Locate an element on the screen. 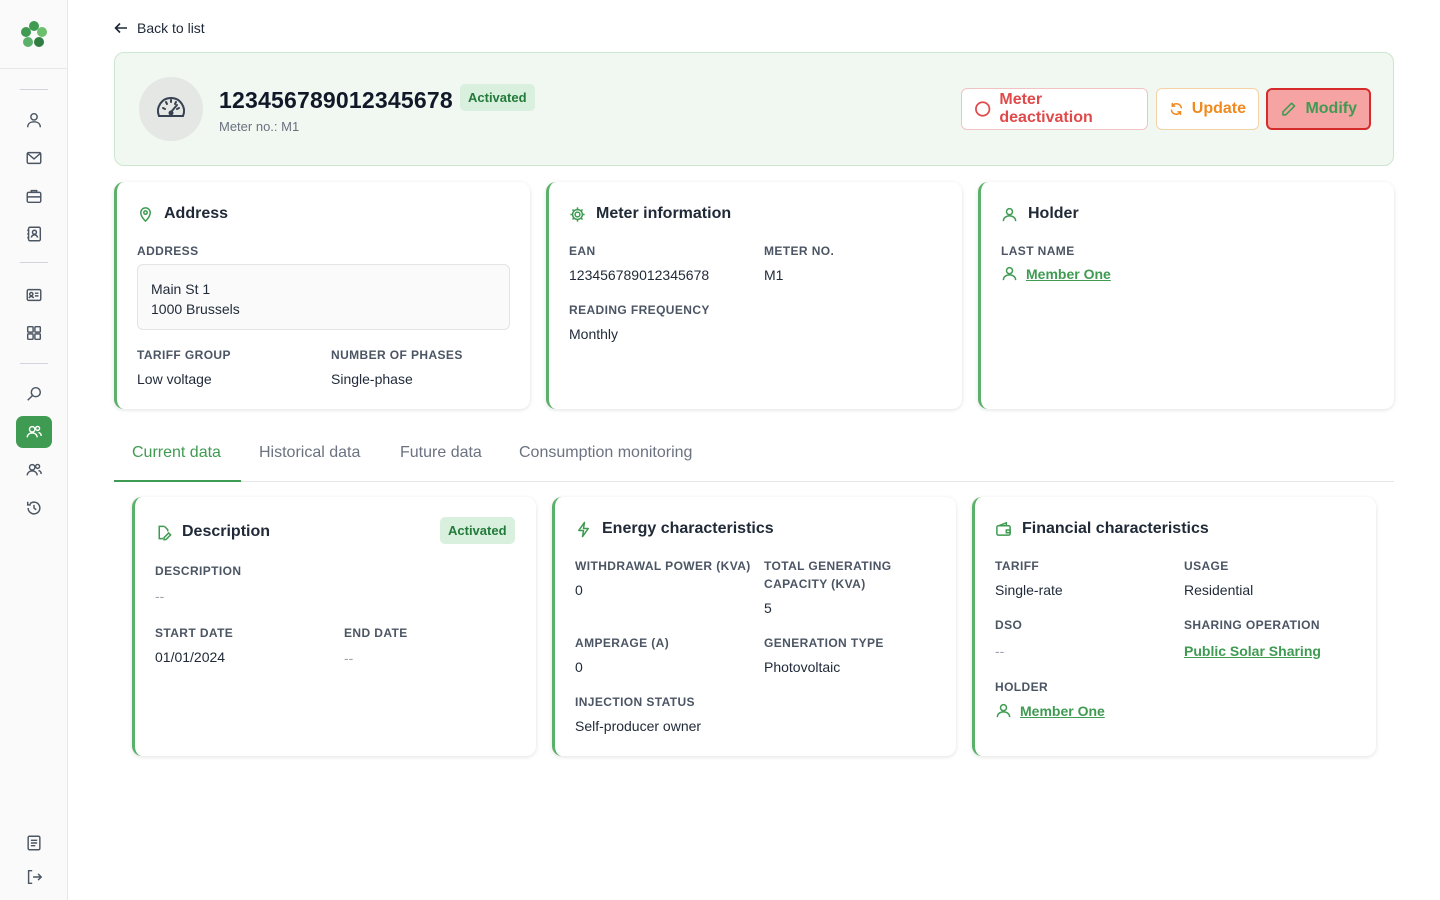  withdrawal-power-value: 0 is located at coordinates (579, 590).